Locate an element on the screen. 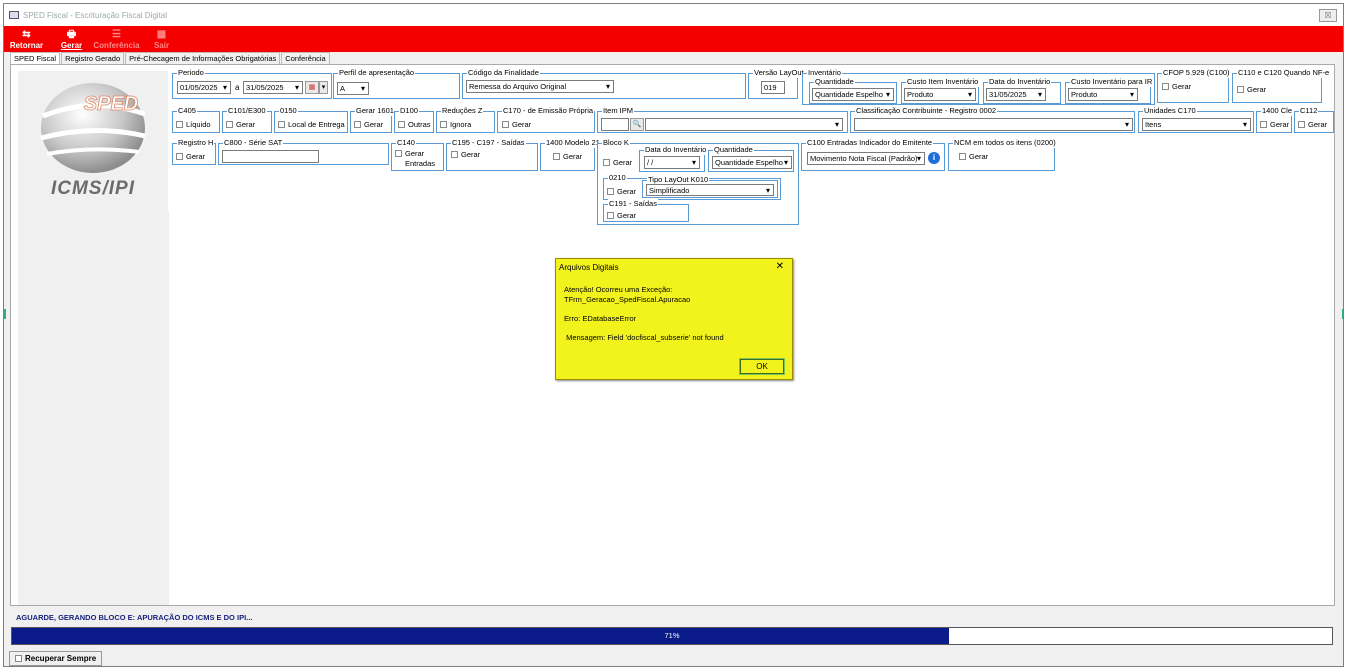  toolbar-conferncia-button: ☰ Conferência is located at coordinates (116, 39).